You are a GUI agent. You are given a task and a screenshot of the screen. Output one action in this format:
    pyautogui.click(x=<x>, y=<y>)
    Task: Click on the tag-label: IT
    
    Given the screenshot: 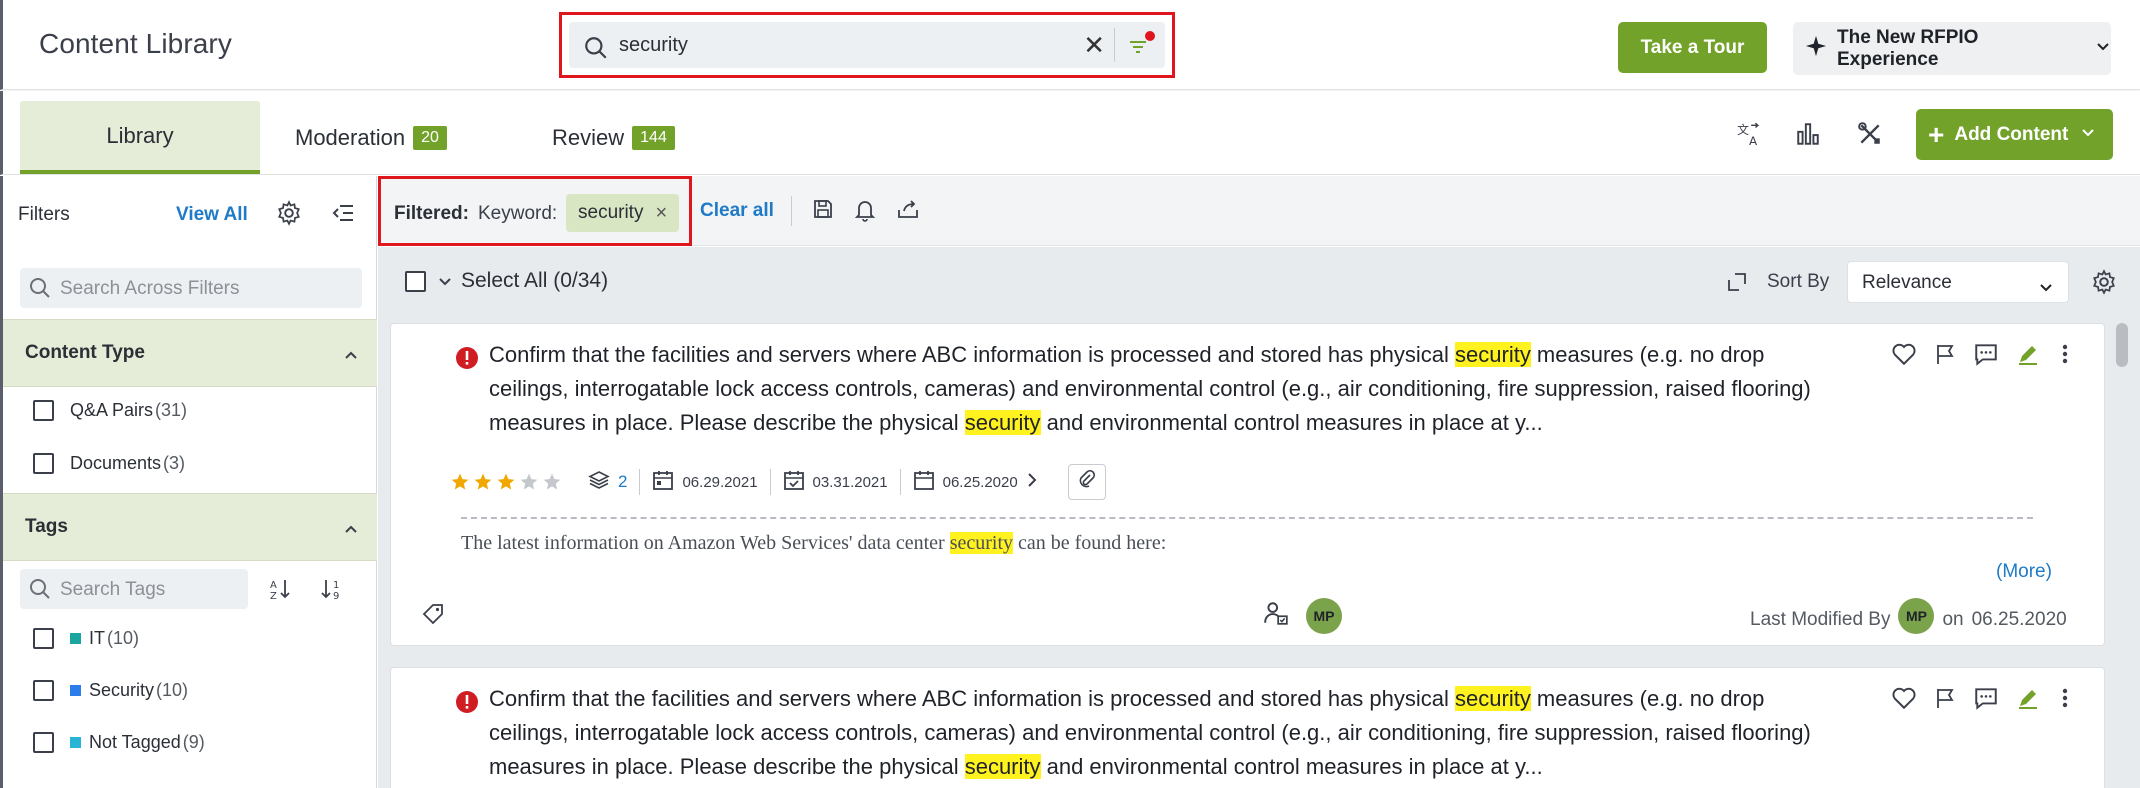 What is the action you would take?
    pyautogui.click(x=97, y=638)
    